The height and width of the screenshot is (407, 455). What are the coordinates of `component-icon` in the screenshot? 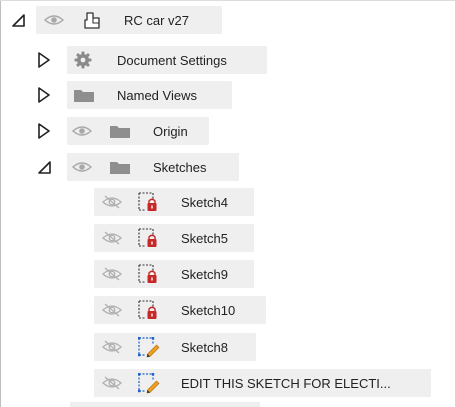 It's located at (92, 20).